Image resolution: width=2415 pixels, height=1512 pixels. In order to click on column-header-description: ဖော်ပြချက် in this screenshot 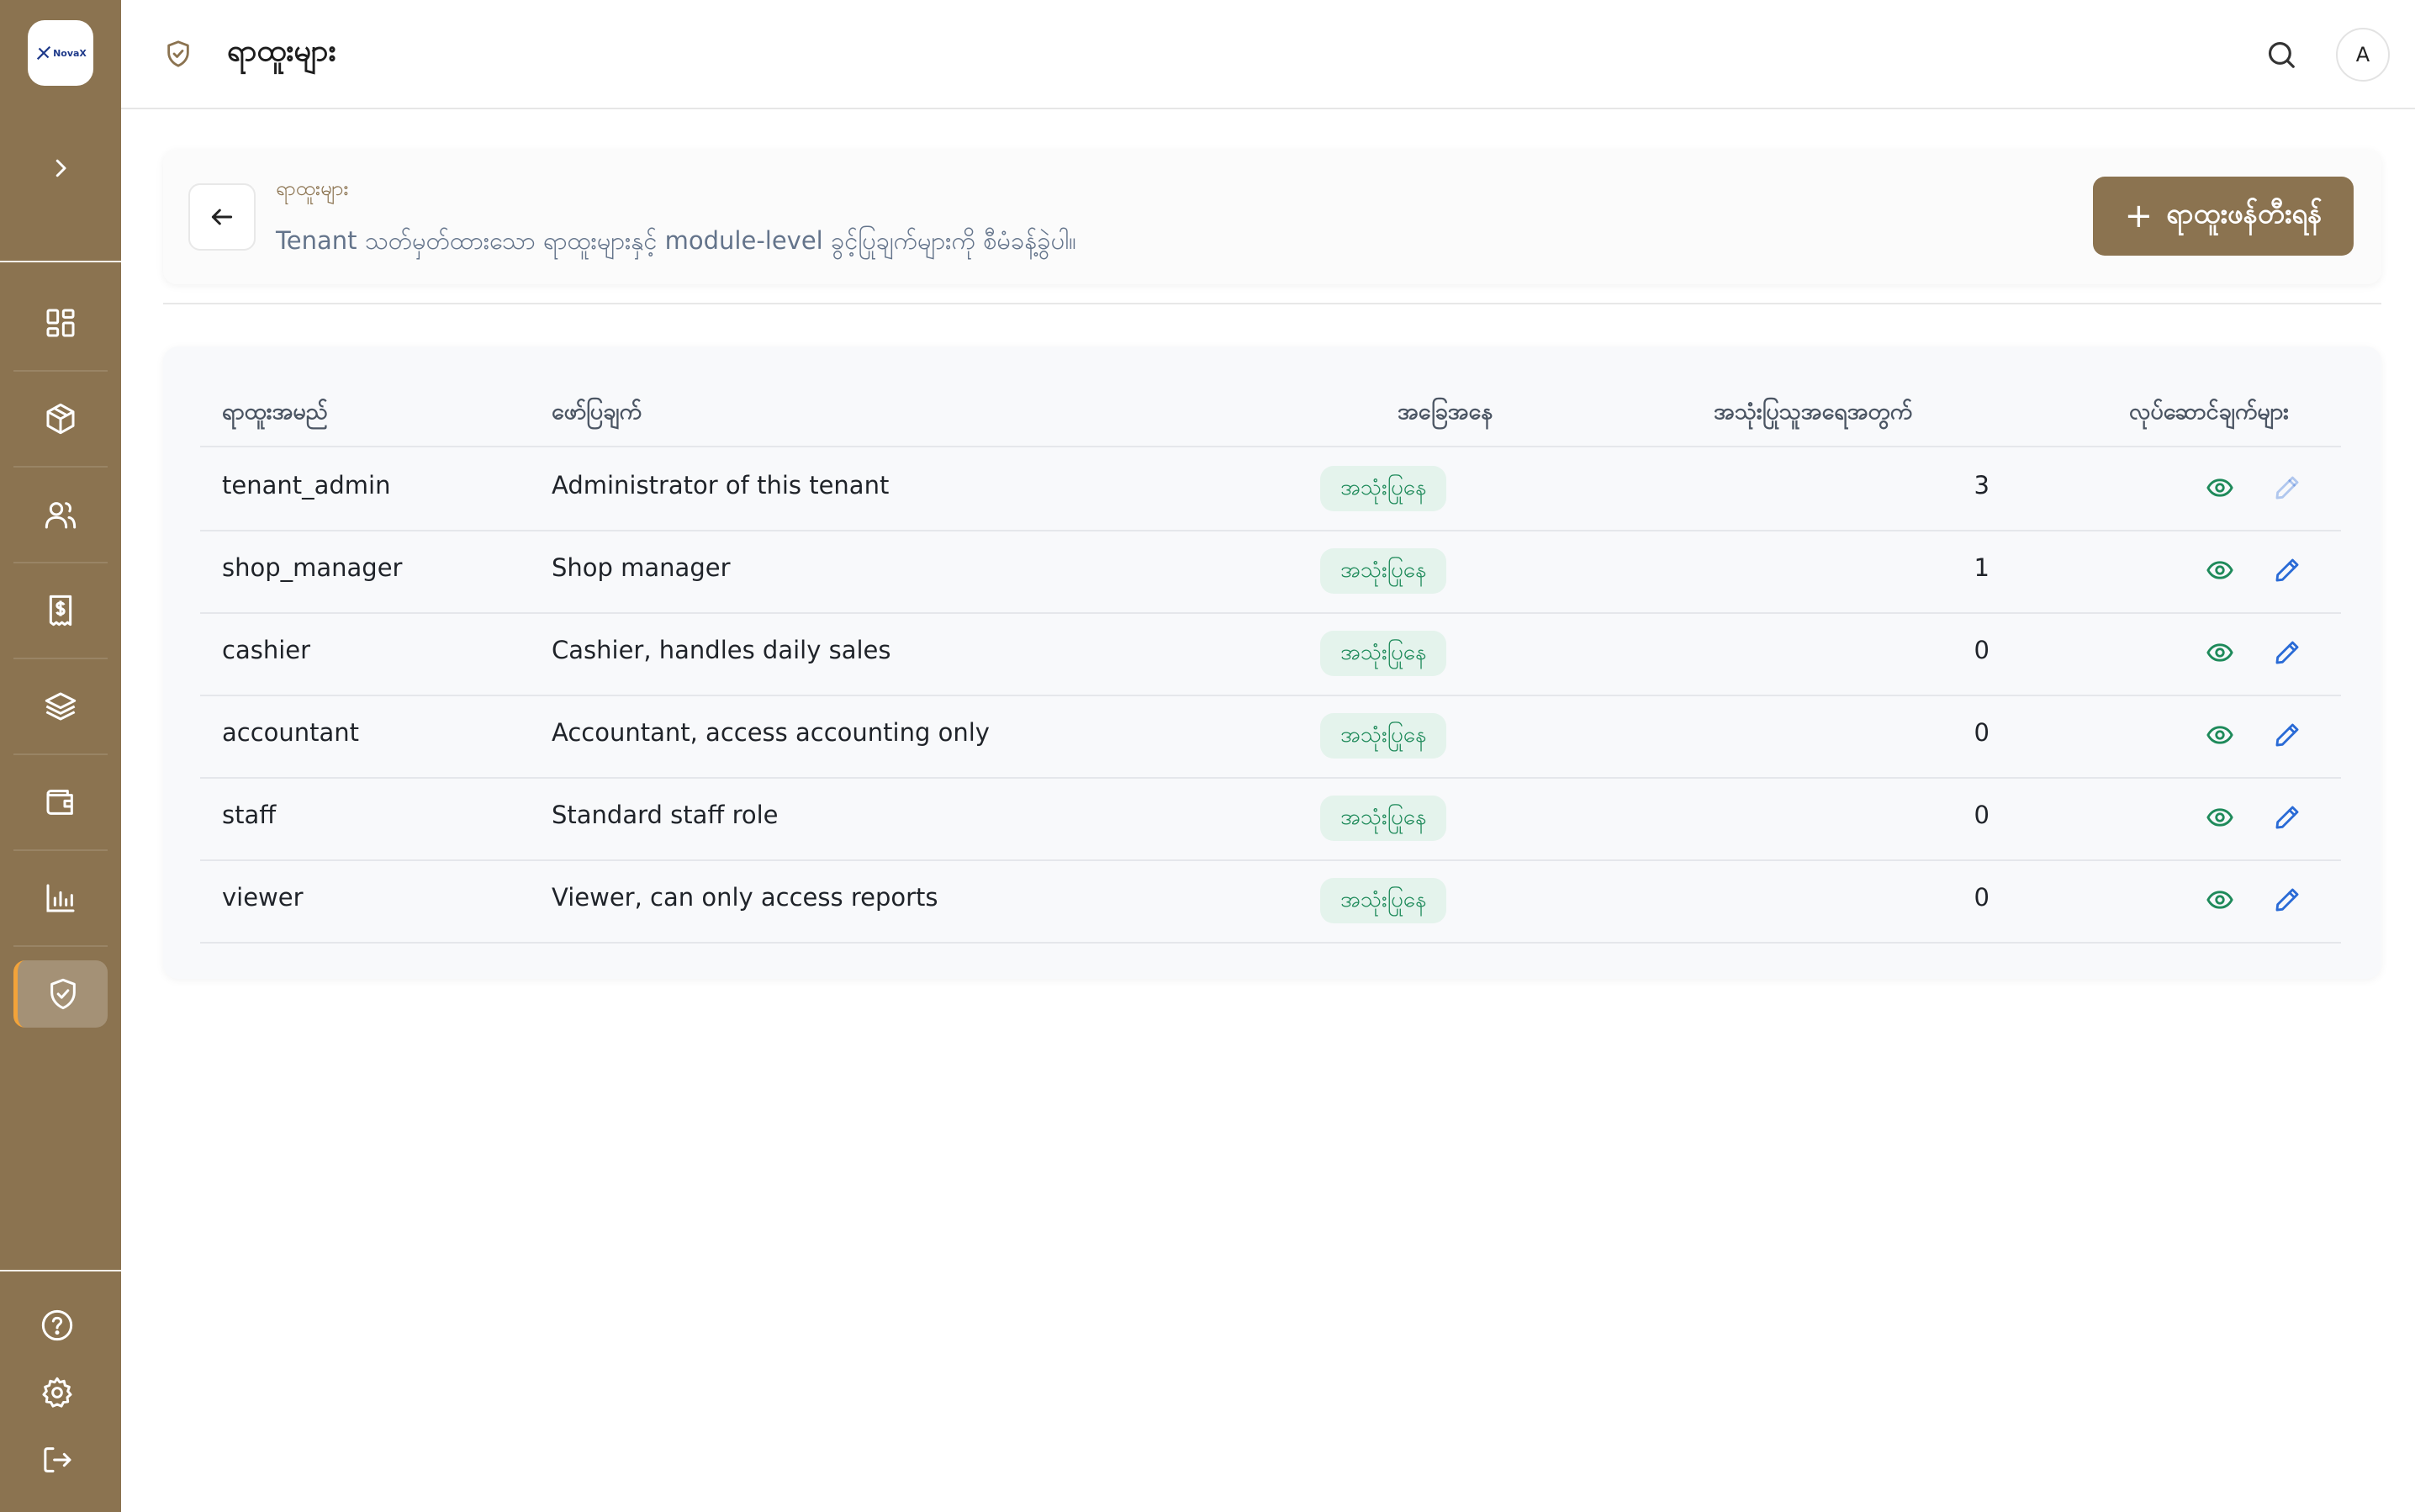, I will do `click(597, 414)`.